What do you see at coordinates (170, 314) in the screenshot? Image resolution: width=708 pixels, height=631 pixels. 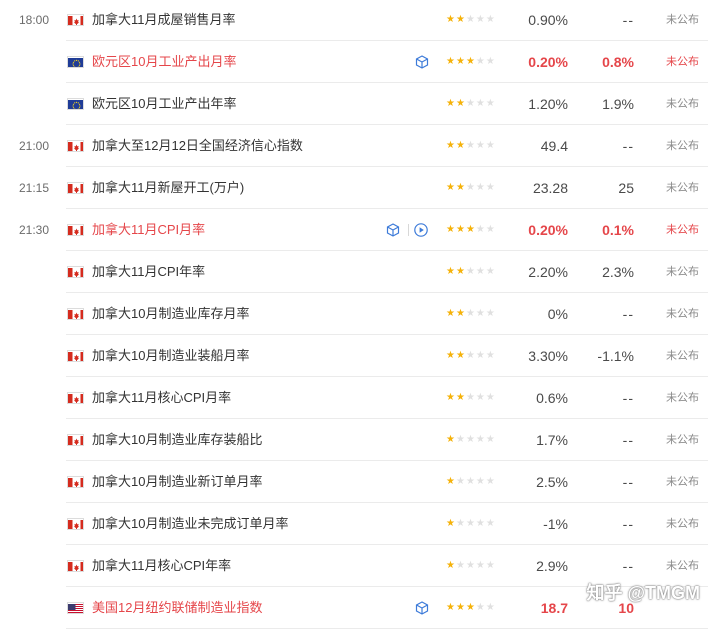 I see `event-title: 加拿大10月制造业库存月率` at bounding box center [170, 314].